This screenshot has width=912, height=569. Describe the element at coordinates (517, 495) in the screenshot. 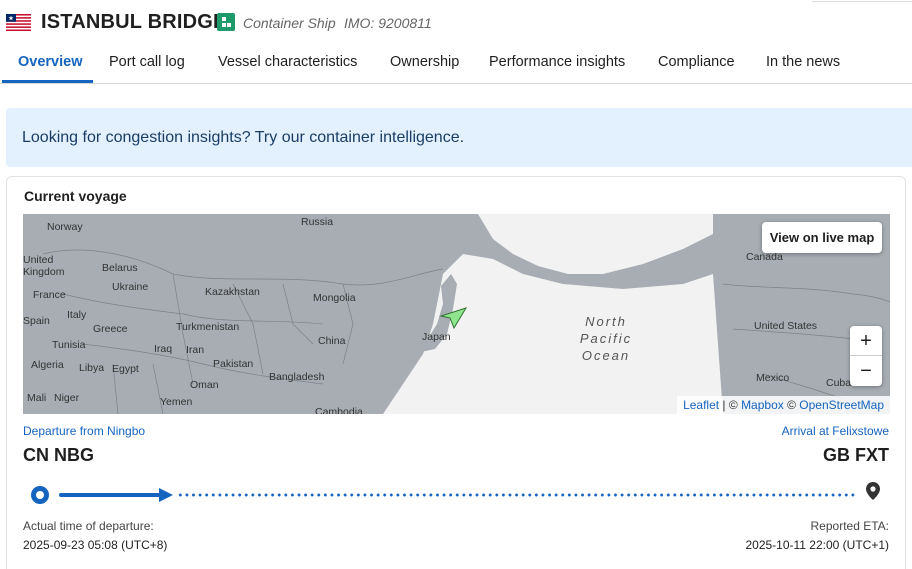

I see `progress-remaining-line` at that location.